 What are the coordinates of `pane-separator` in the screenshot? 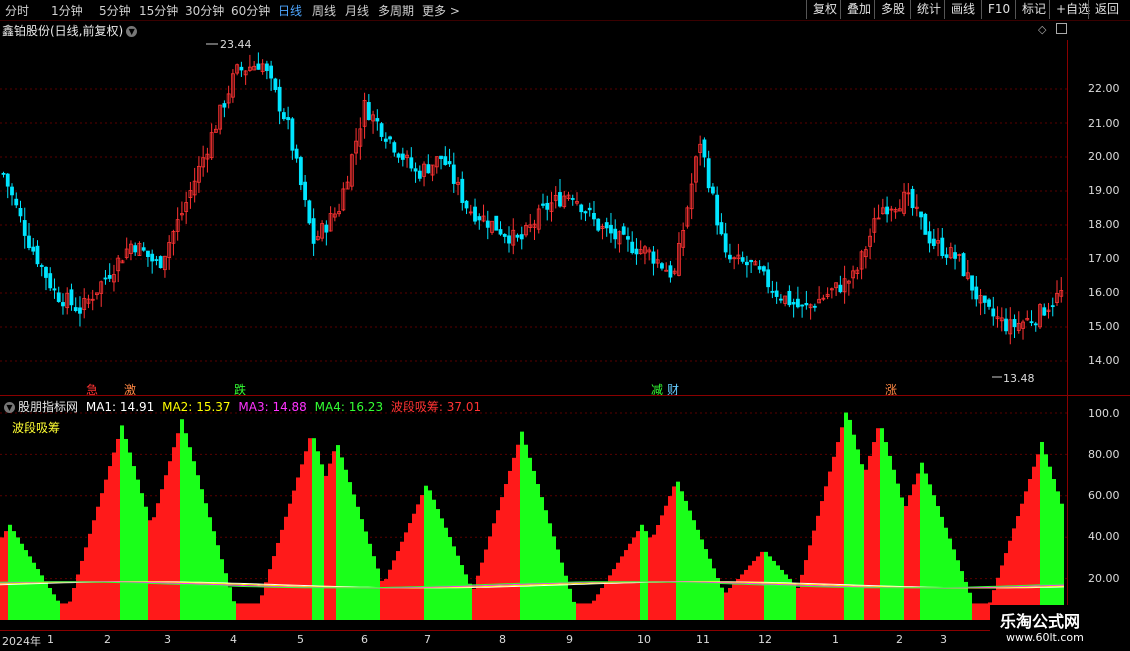 It's located at (565, 395).